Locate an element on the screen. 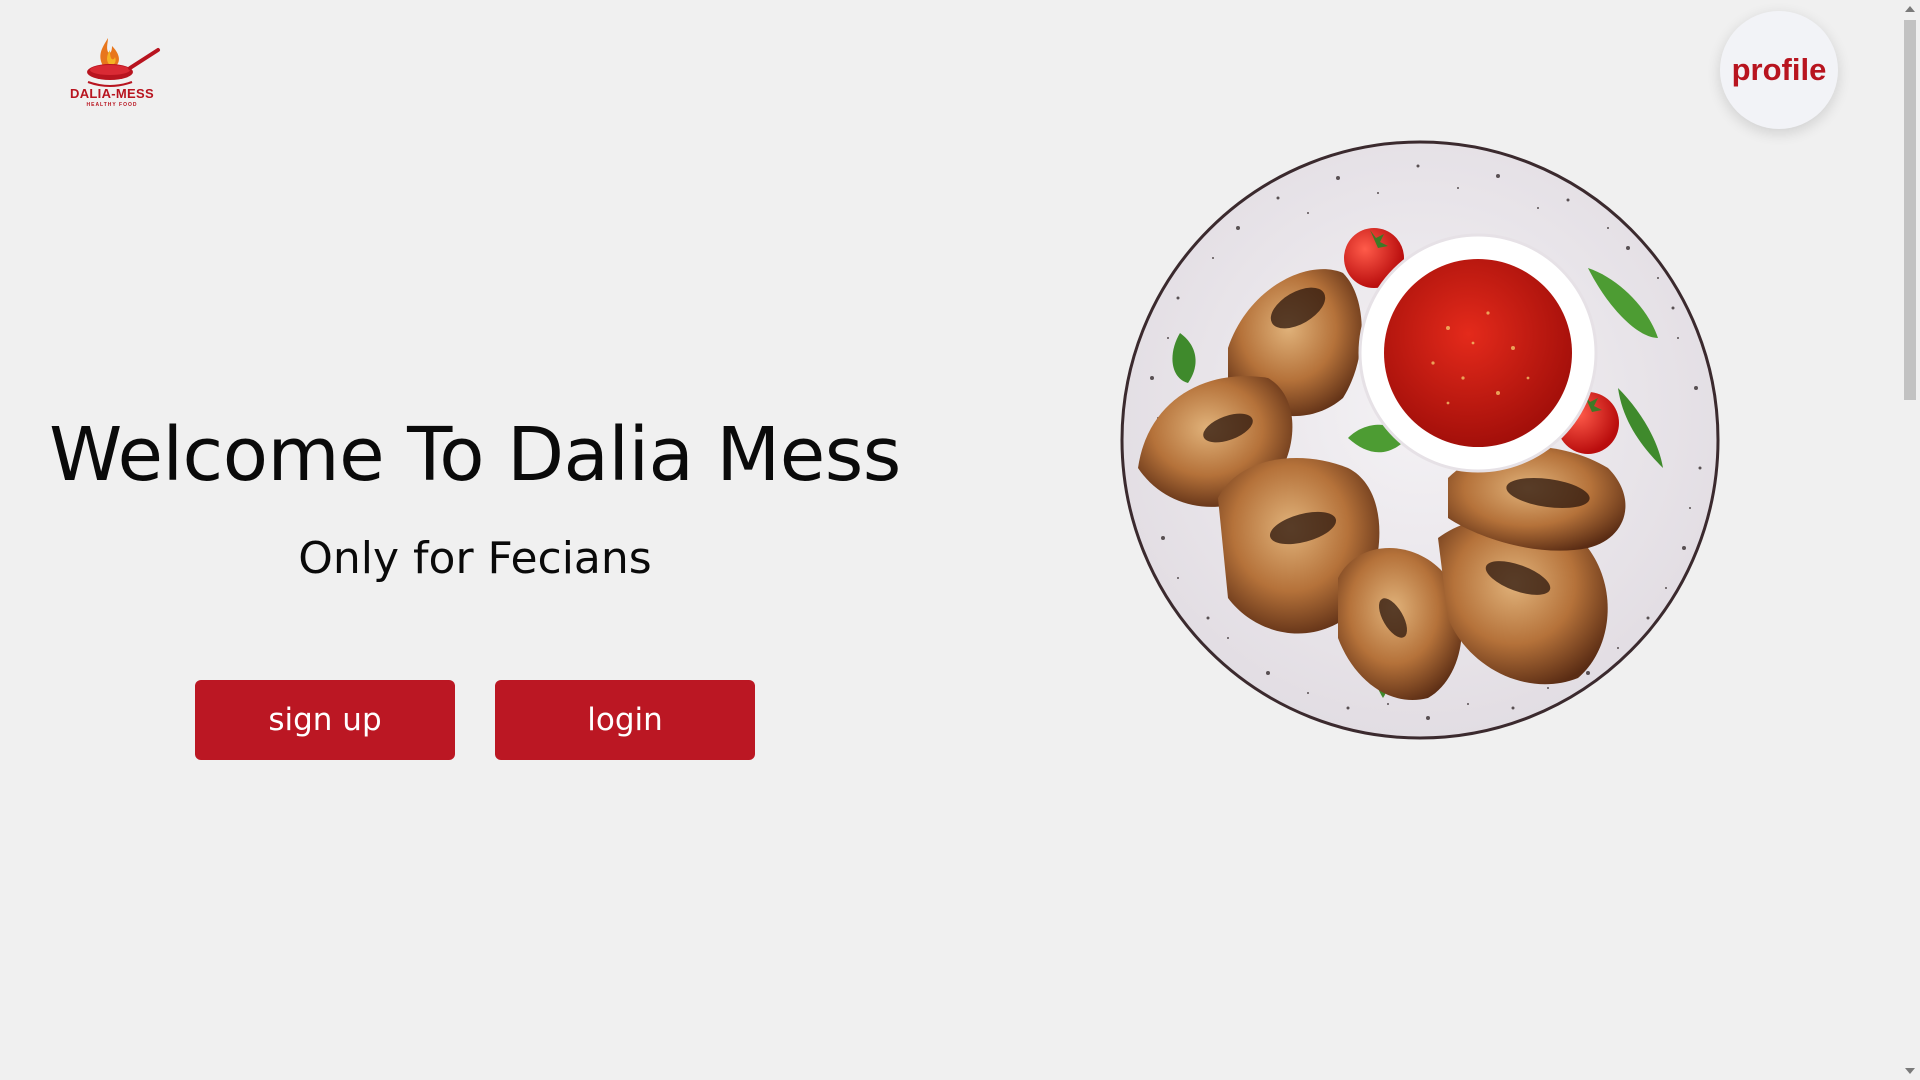 The height and width of the screenshot is (1080, 1920). logo-name: DALIA-MESS is located at coordinates (112, 93).